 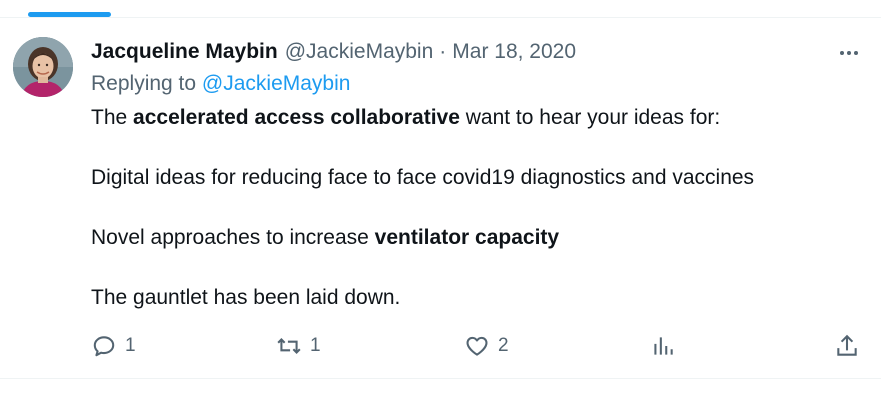 What do you see at coordinates (315, 345) in the screenshot?
I see `retweet-count: 1` at bounding box center [315, 345].